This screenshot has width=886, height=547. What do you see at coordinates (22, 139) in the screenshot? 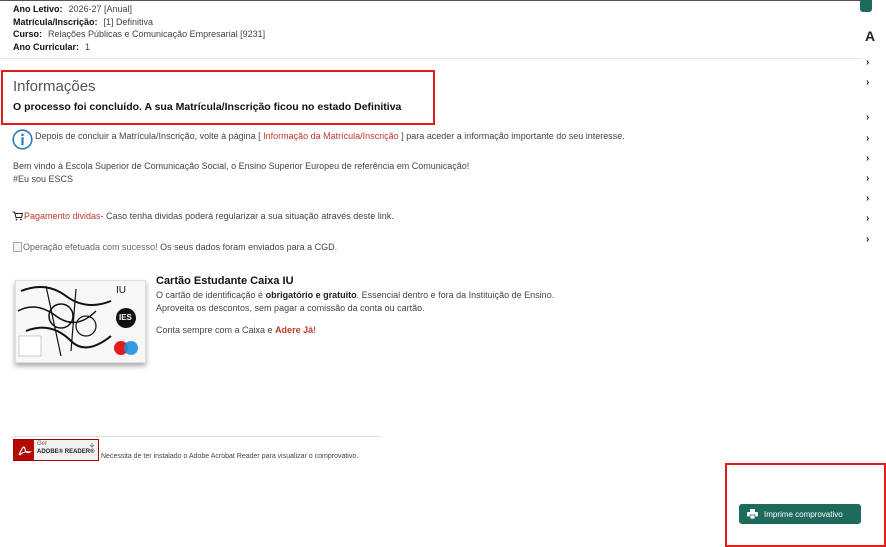
I see `info-icon` at bounding box center [22, 139].